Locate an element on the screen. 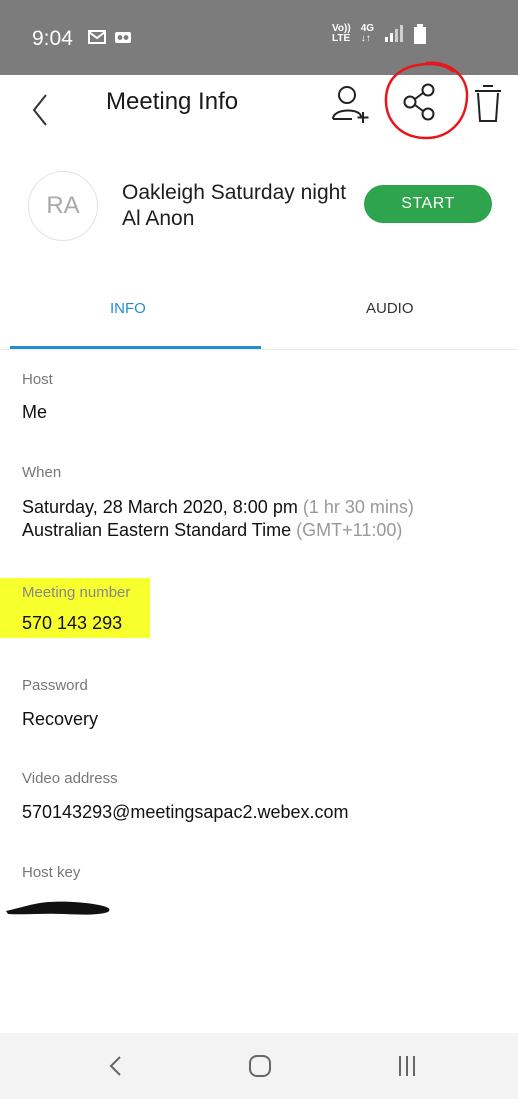 The width and height of the screenshot is (518, 1099). page-title: Meeting Info is located at coordinates (172, 101).